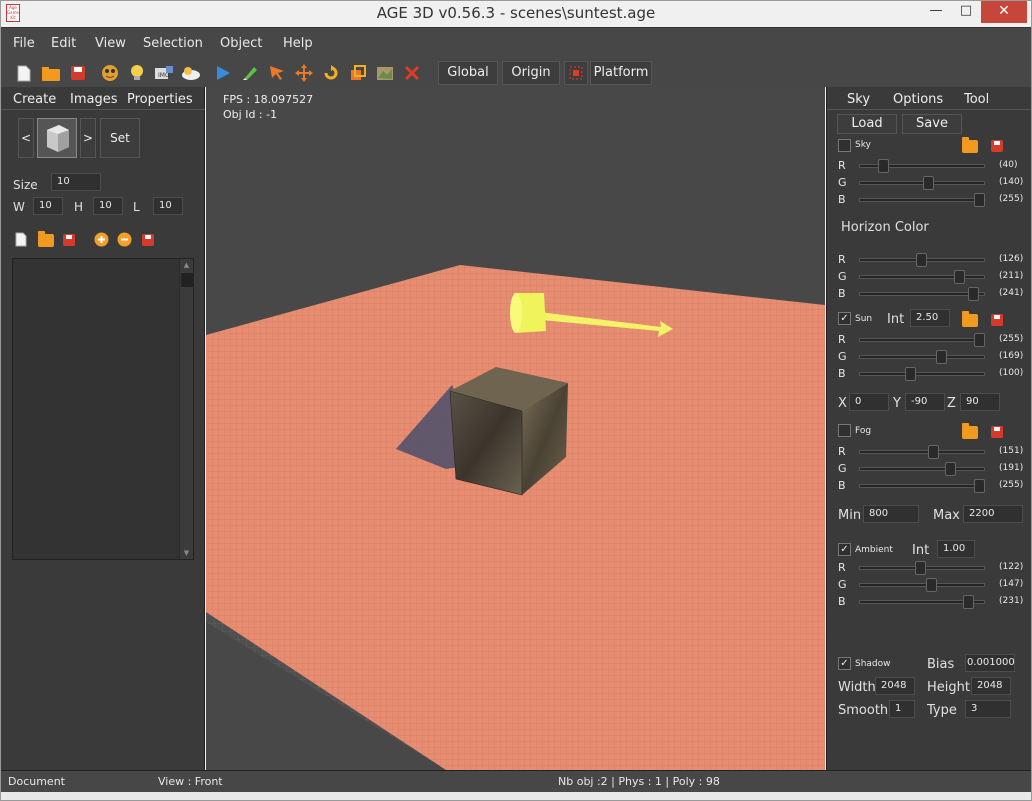 This screenshot has width=1032, height=801. I want to click on shadow-bias-input: 0.001000, so click(990, 663).